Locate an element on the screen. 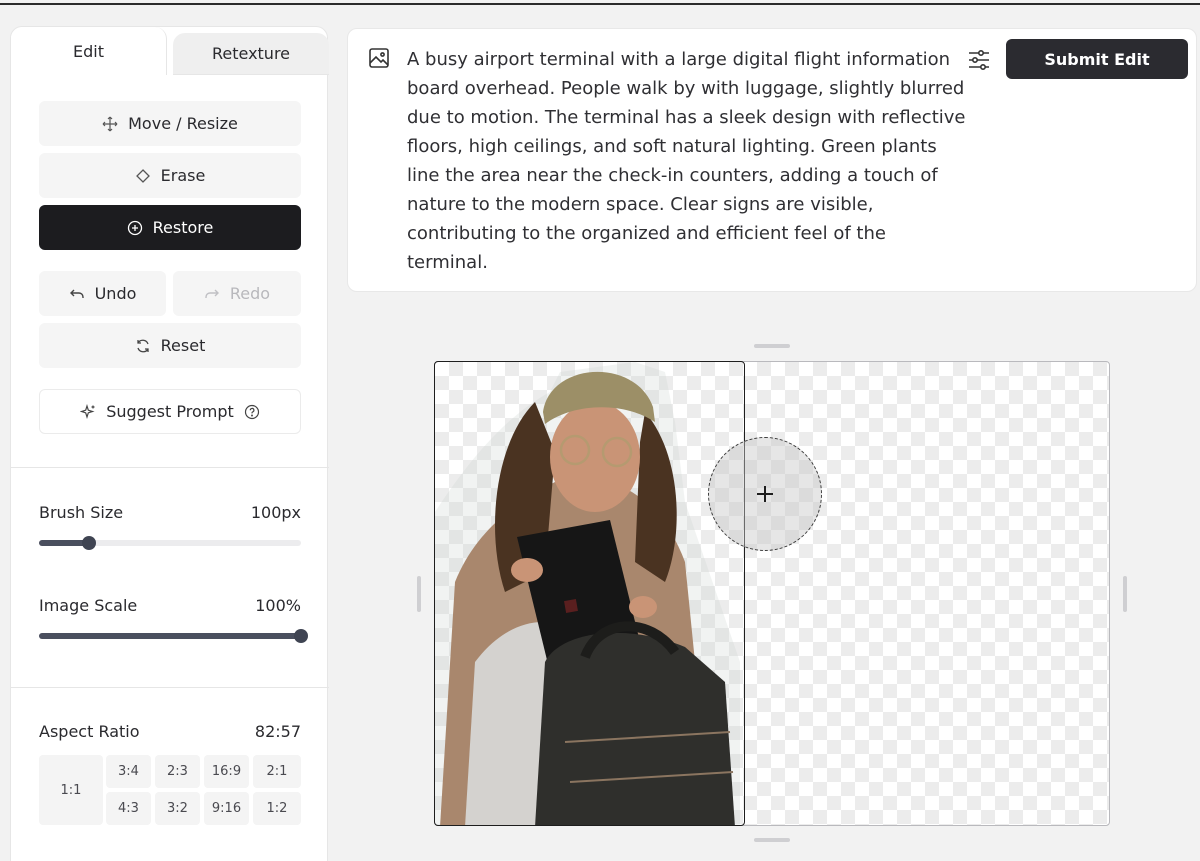  image-scale-value: 100% is located at coordinates (278, 605).